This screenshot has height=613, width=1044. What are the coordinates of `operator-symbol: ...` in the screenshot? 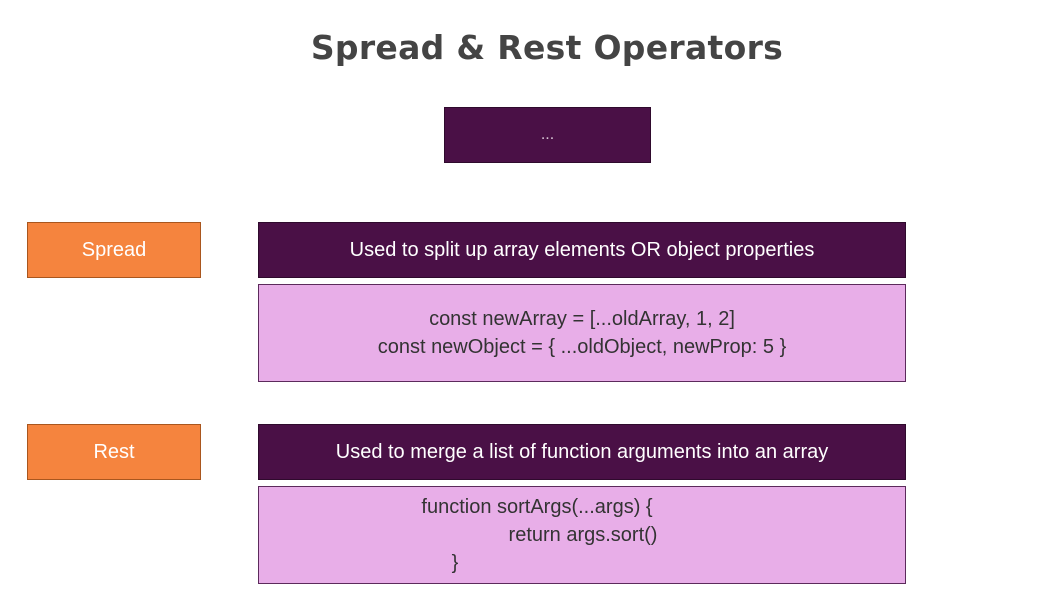 It's located at (547, 134).